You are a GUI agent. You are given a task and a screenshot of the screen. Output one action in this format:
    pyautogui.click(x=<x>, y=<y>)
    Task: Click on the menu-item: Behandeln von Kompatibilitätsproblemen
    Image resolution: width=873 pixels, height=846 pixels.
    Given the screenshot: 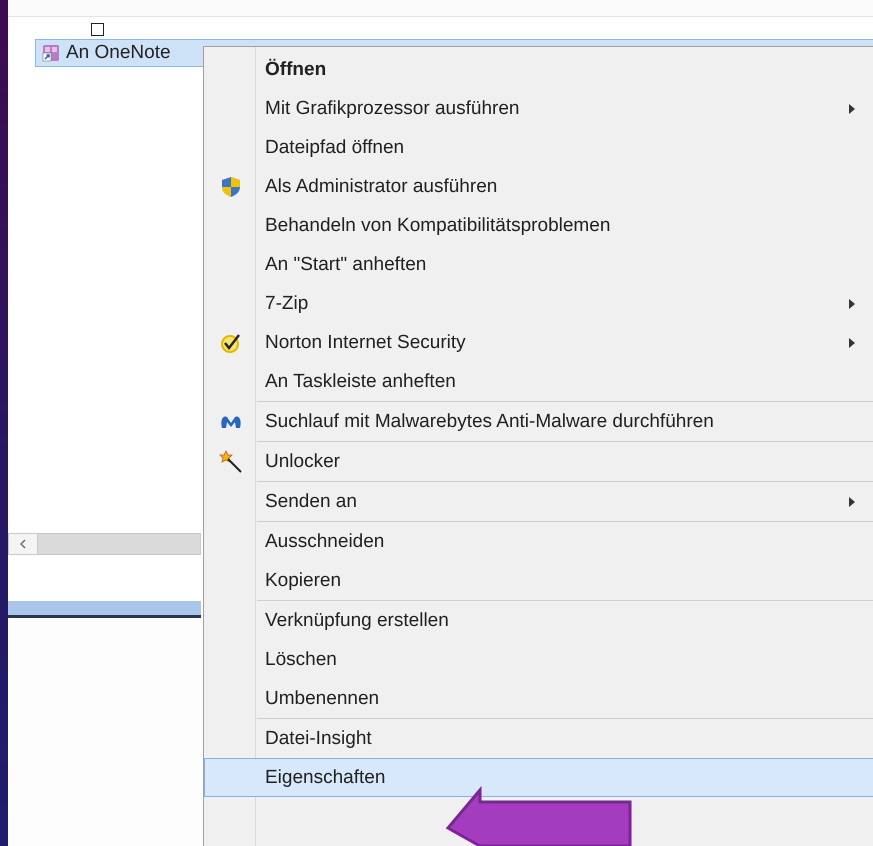 What is the action you would take?
    pyautogui.click(x=538, y=225)
    